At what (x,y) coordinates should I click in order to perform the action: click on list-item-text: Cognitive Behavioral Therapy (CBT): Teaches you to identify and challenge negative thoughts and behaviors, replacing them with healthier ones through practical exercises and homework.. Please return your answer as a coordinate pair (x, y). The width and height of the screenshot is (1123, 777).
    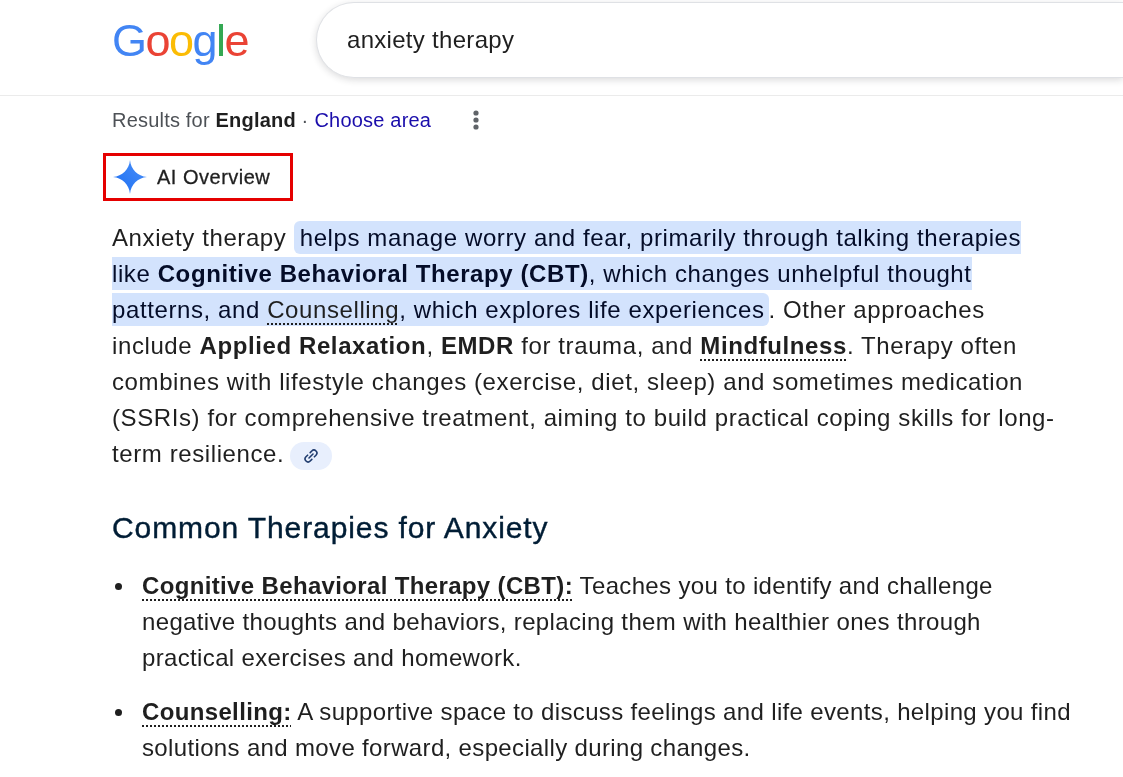
    Looking at the image, I should click on (568, 622).